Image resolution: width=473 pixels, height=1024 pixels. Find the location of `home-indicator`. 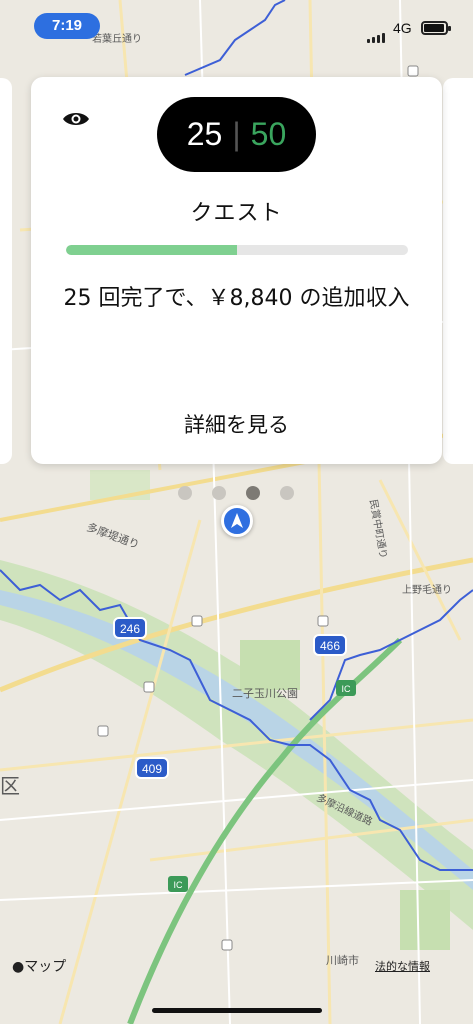

home-indicator is located at coordinates (237, 1010).